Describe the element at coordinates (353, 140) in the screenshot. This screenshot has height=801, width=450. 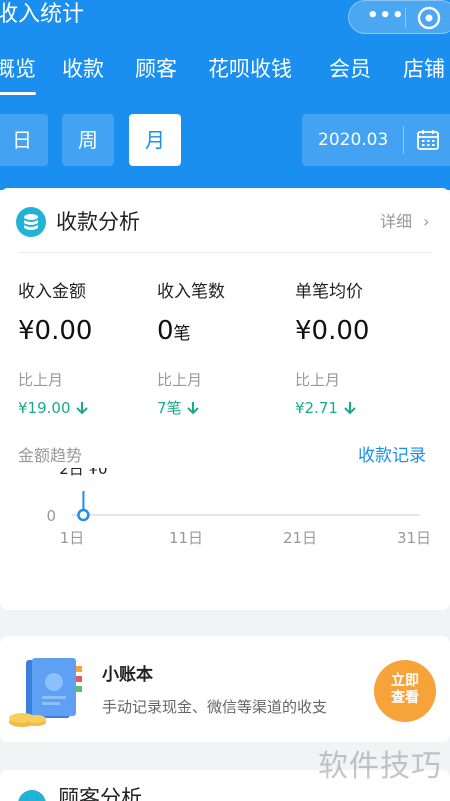
I see `date-value: 2020.03` at that location.